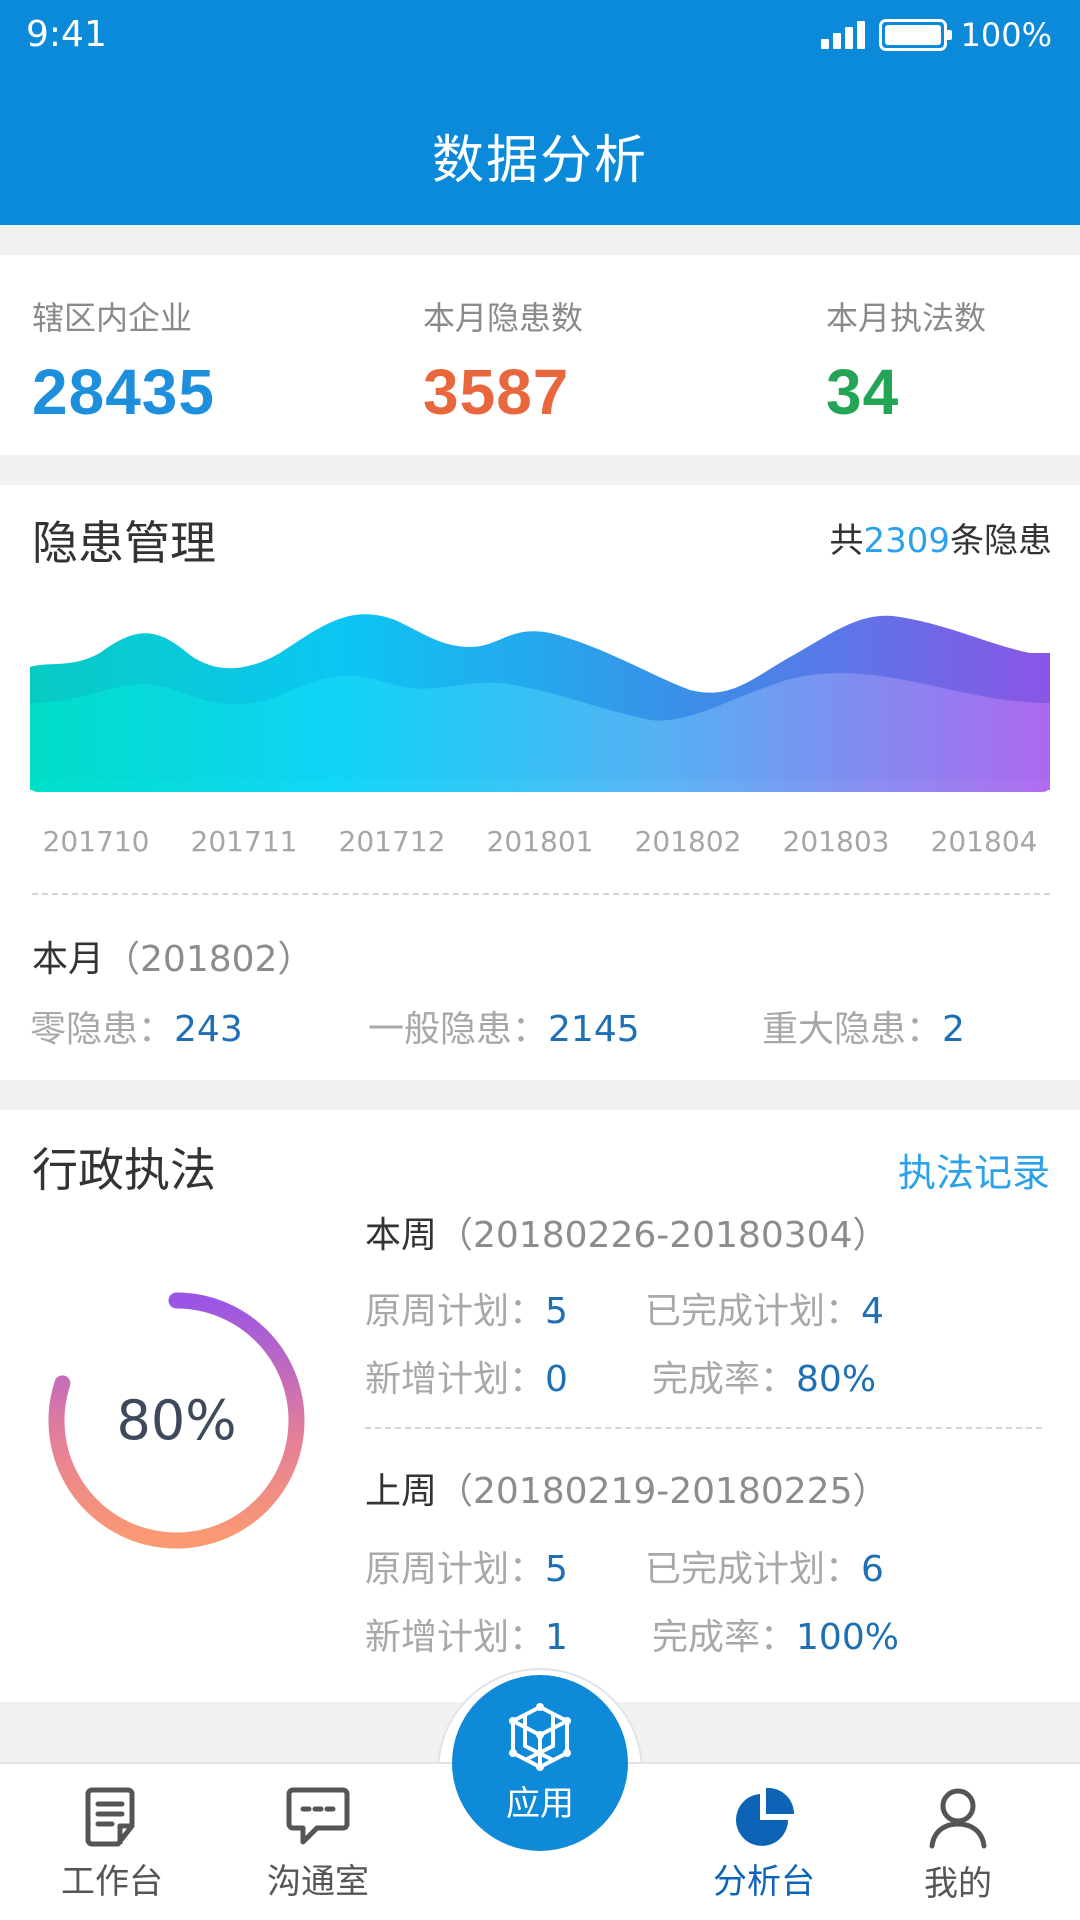  What do you see at coordinates (458, 1029) in the screenshot?
I see `general-hazard-label: 一般隐患：` at bounding box center [458, 1029].